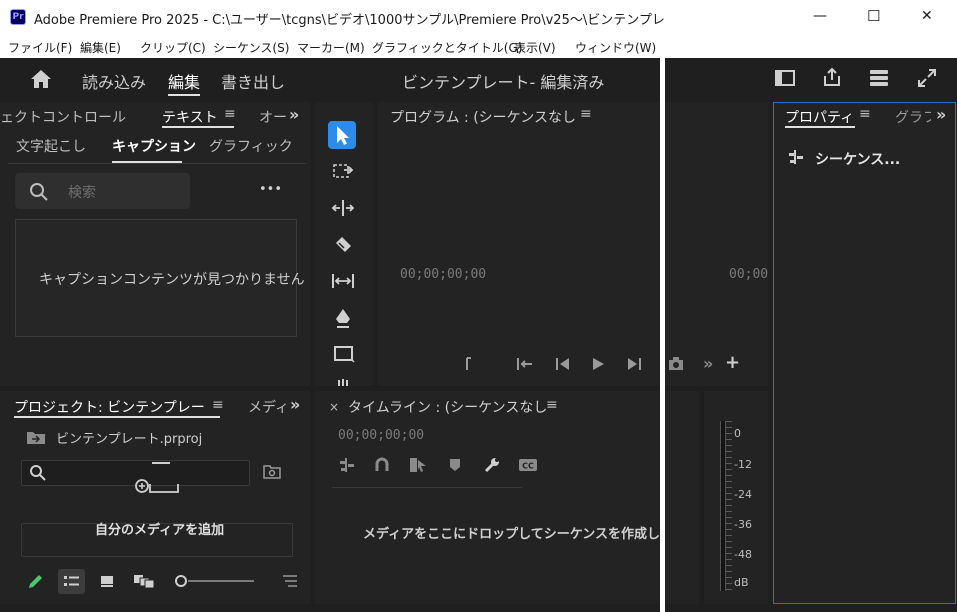 The width and height of the screenshot is (957, 612). Describe the element at coordinates (743, 494) in the screenshot. I see `meter-tick-24: -24` at that location.